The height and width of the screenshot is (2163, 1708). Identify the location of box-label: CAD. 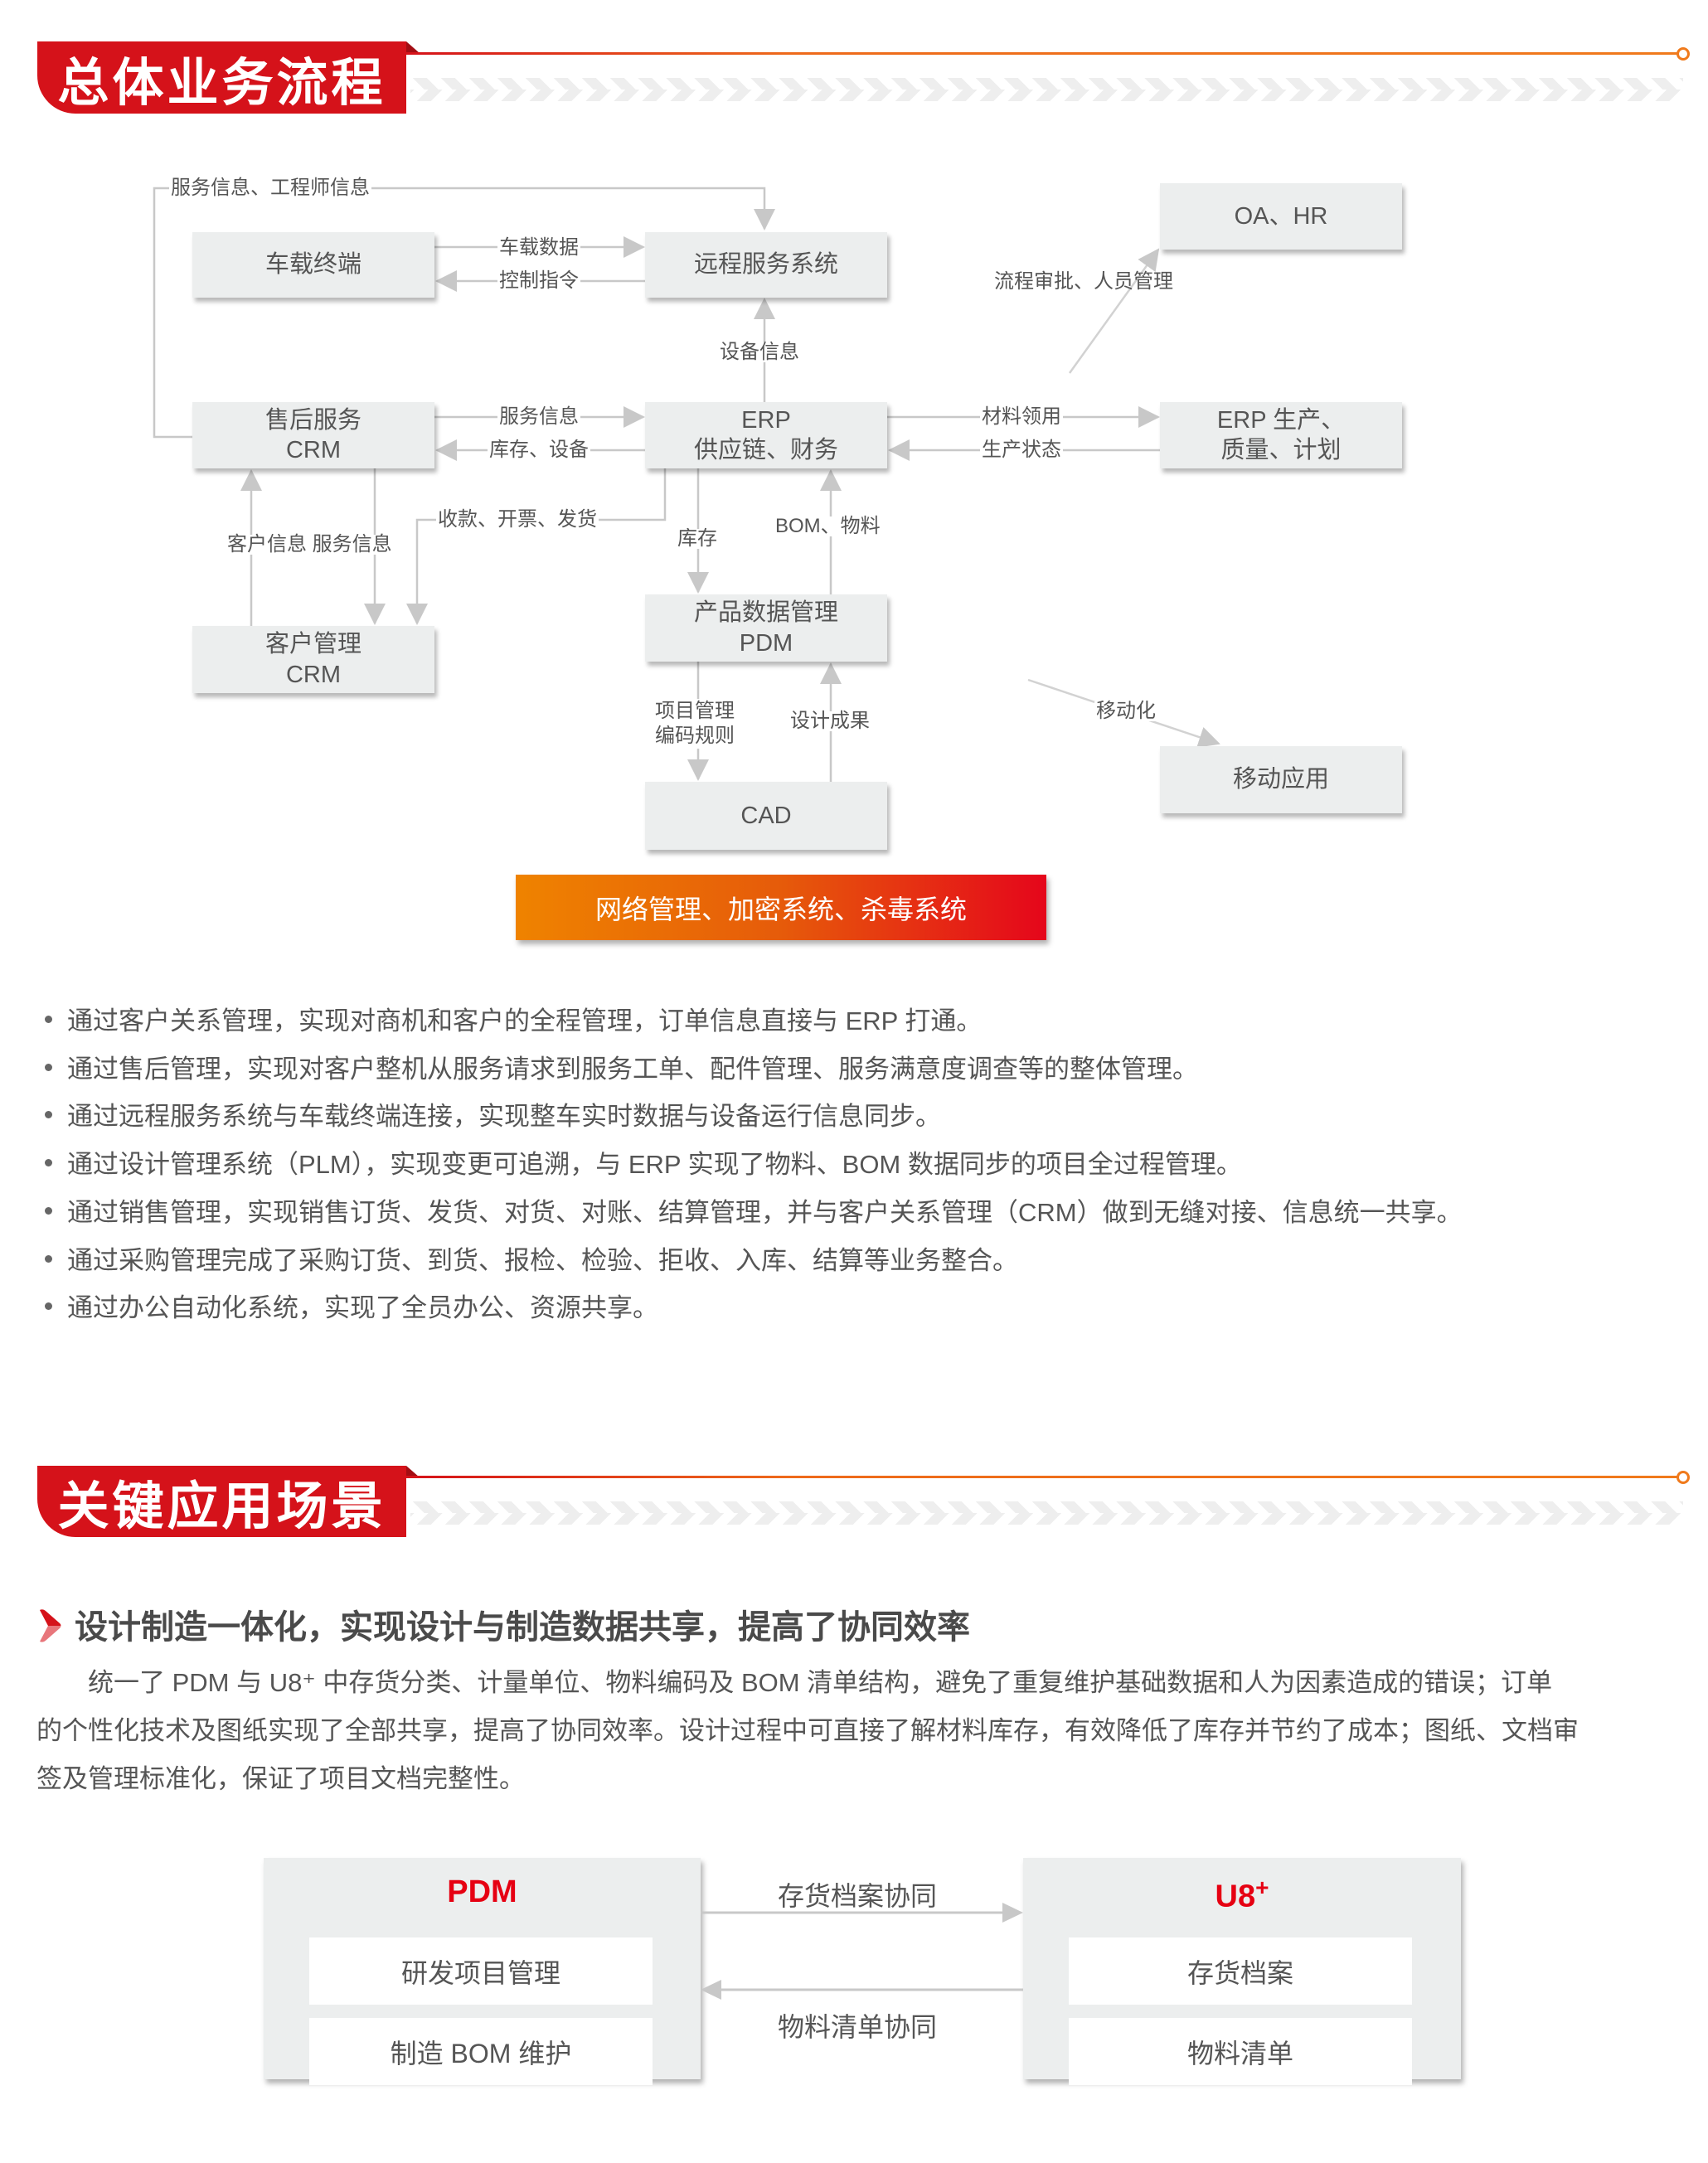
(766, 816).